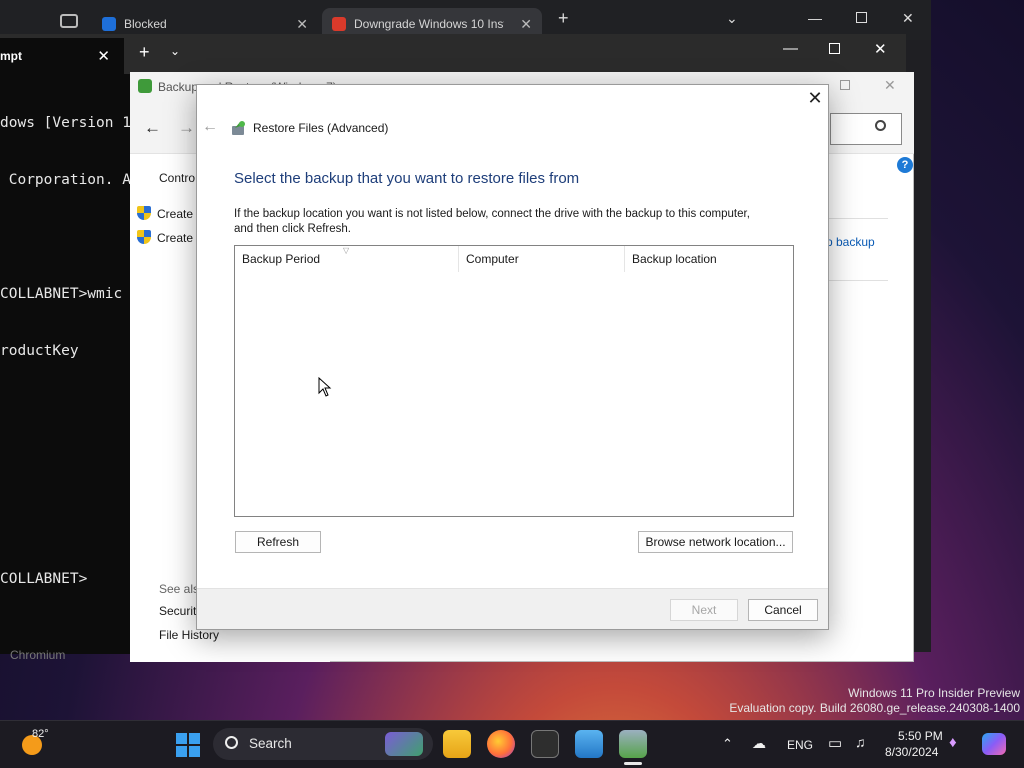 Image resolution: width=1024 pixels, height=768 pixels. Describe the element at coordinates (815, 98) in the screenshot. I see `dialog-close-button: ✕` at that location.